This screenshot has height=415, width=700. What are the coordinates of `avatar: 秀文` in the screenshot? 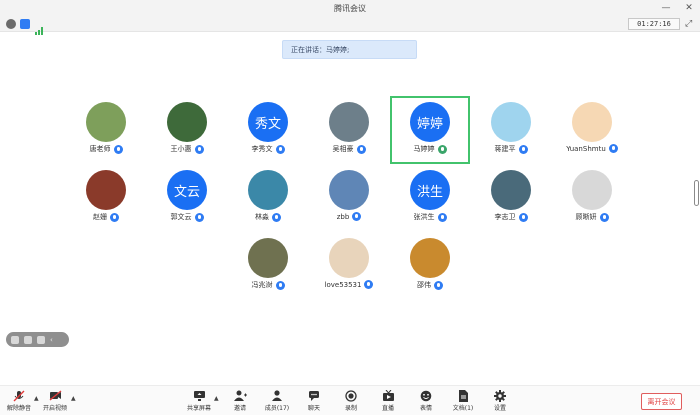 It's located at (268, 122).